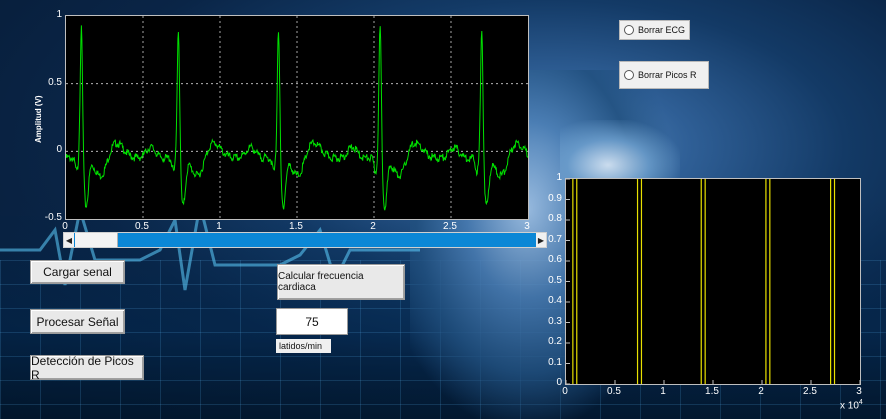 This screenshot has width=886, height=419. I want to click on radio-borrar-picos: Borrar Picos R, so click(664, 75).